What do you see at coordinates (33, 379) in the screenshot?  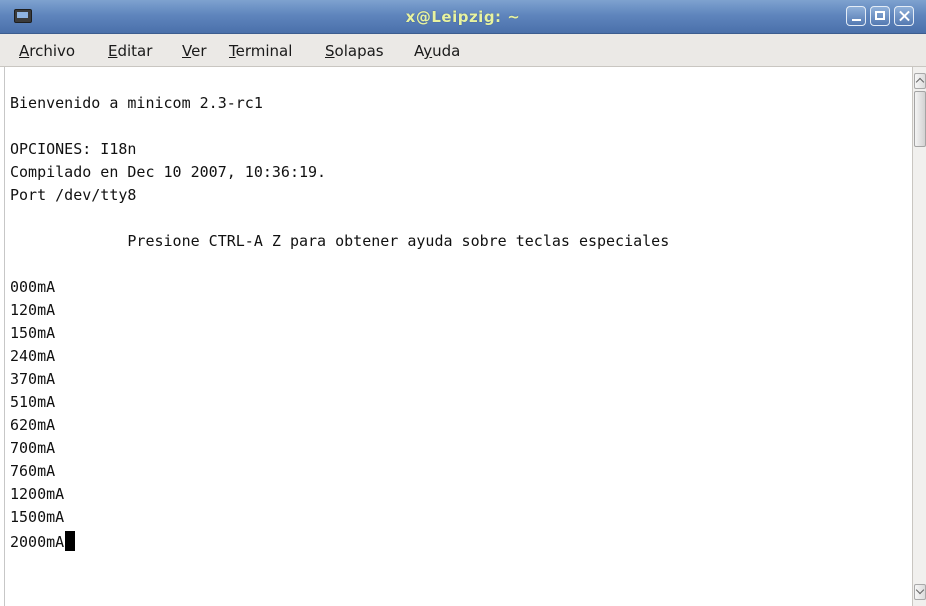 I see `terminal-line: 370mA` at bounding box center [33, 379].